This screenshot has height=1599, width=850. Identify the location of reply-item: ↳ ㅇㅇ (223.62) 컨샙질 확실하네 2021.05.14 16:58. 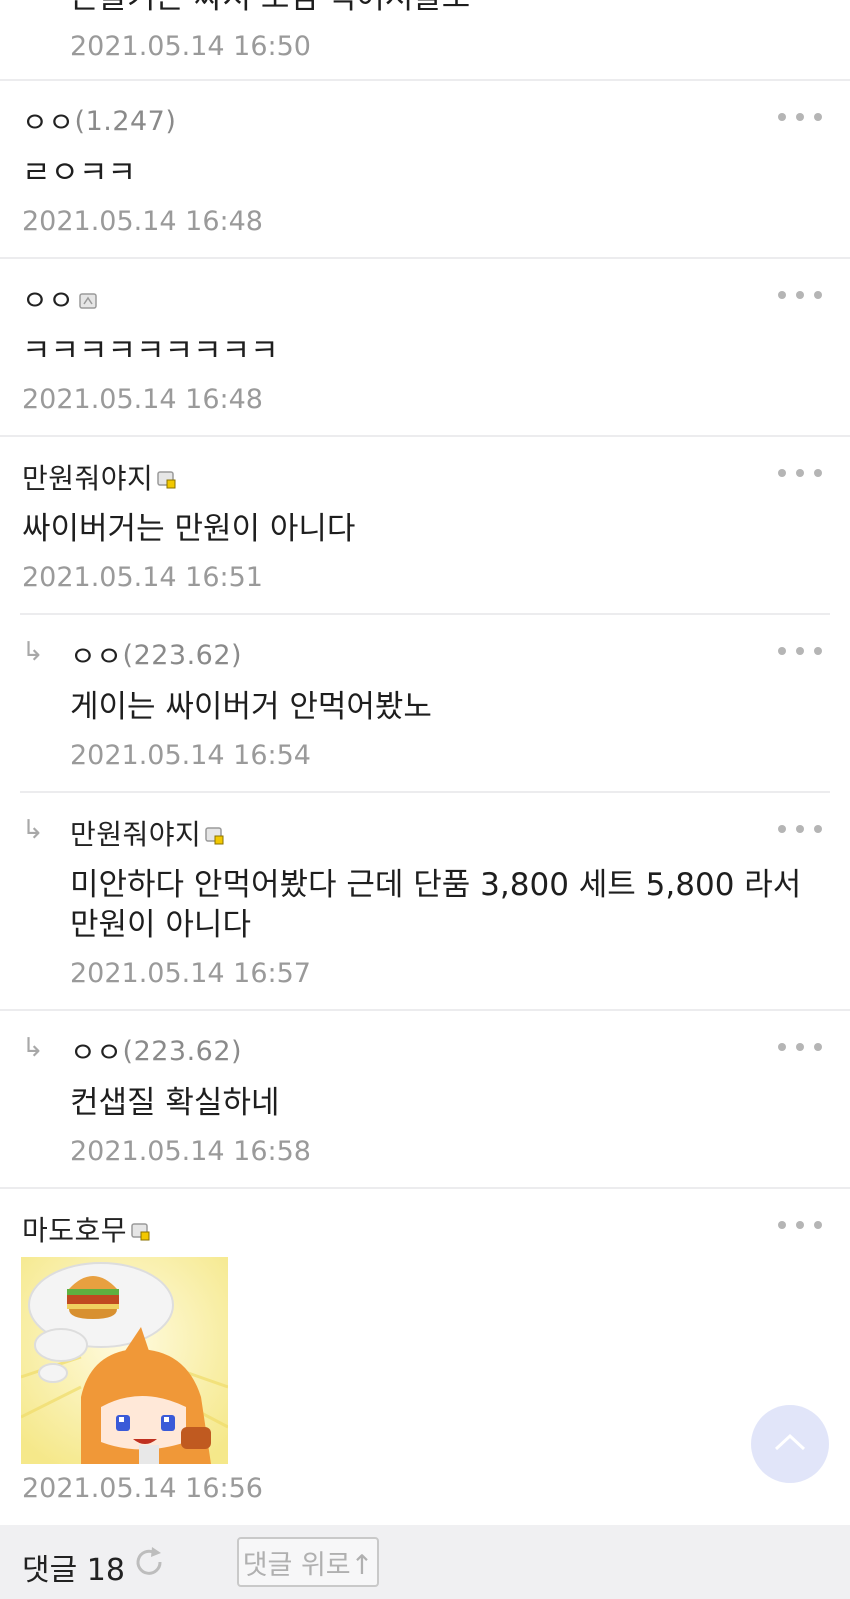
(425, 1099).